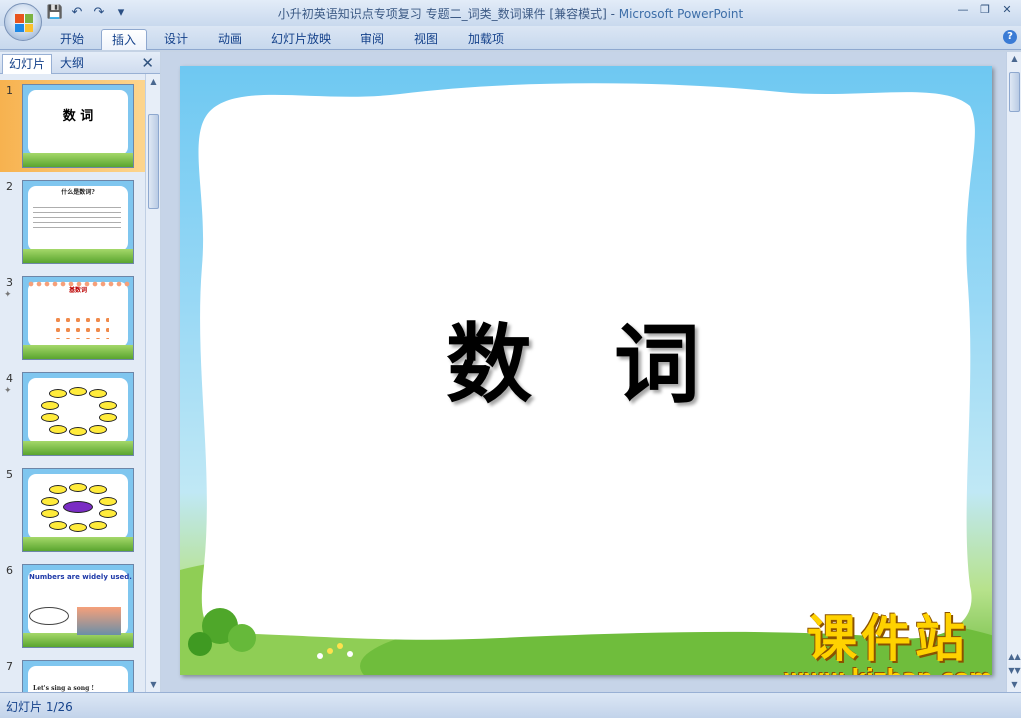 The width and height of the screenshot is (1021, 718). What do you see at coordinates (78, 606) in the screenshot?
I see `slide-preview: Numbers are widely used.` at bounding box center [78, 606].